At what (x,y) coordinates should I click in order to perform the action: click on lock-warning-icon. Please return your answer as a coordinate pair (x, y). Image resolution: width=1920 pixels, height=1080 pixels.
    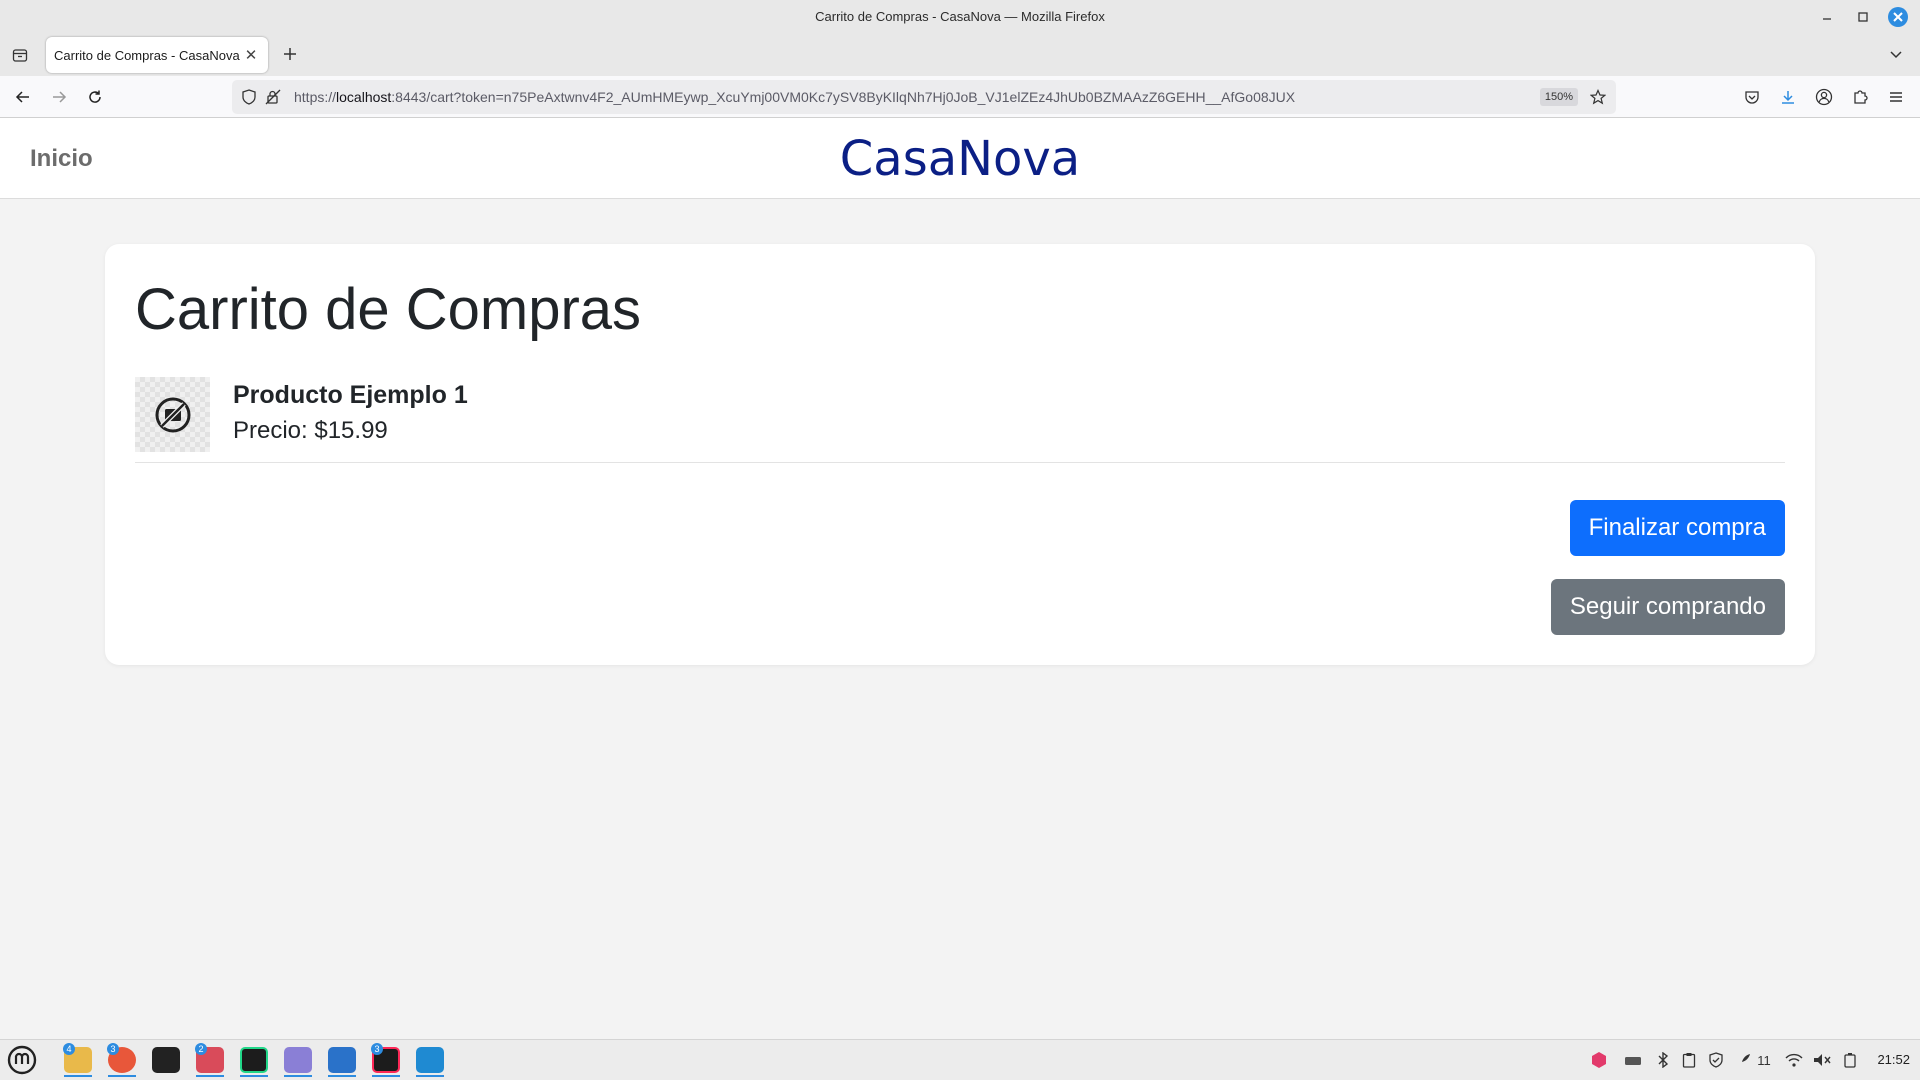
    Looking at the image, I should click on (273, 97).